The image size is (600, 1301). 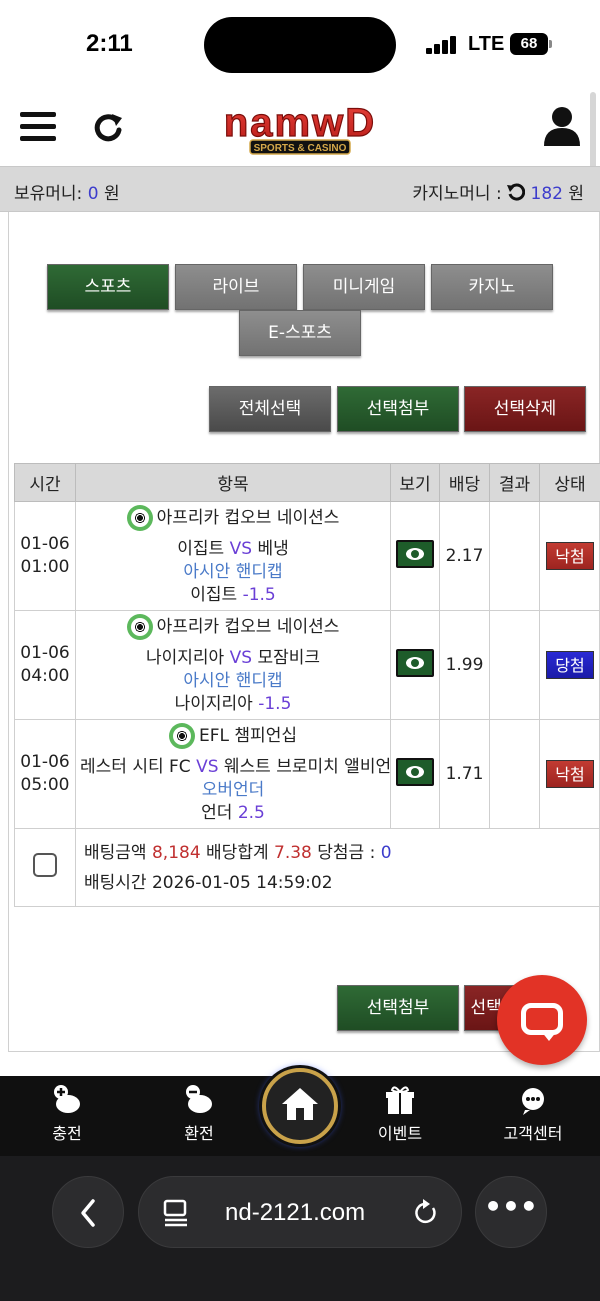 What do you see at coordinates (273, 549) in the screenshot?
I see `away-team: 베냉` at bounding box center [273, 549].